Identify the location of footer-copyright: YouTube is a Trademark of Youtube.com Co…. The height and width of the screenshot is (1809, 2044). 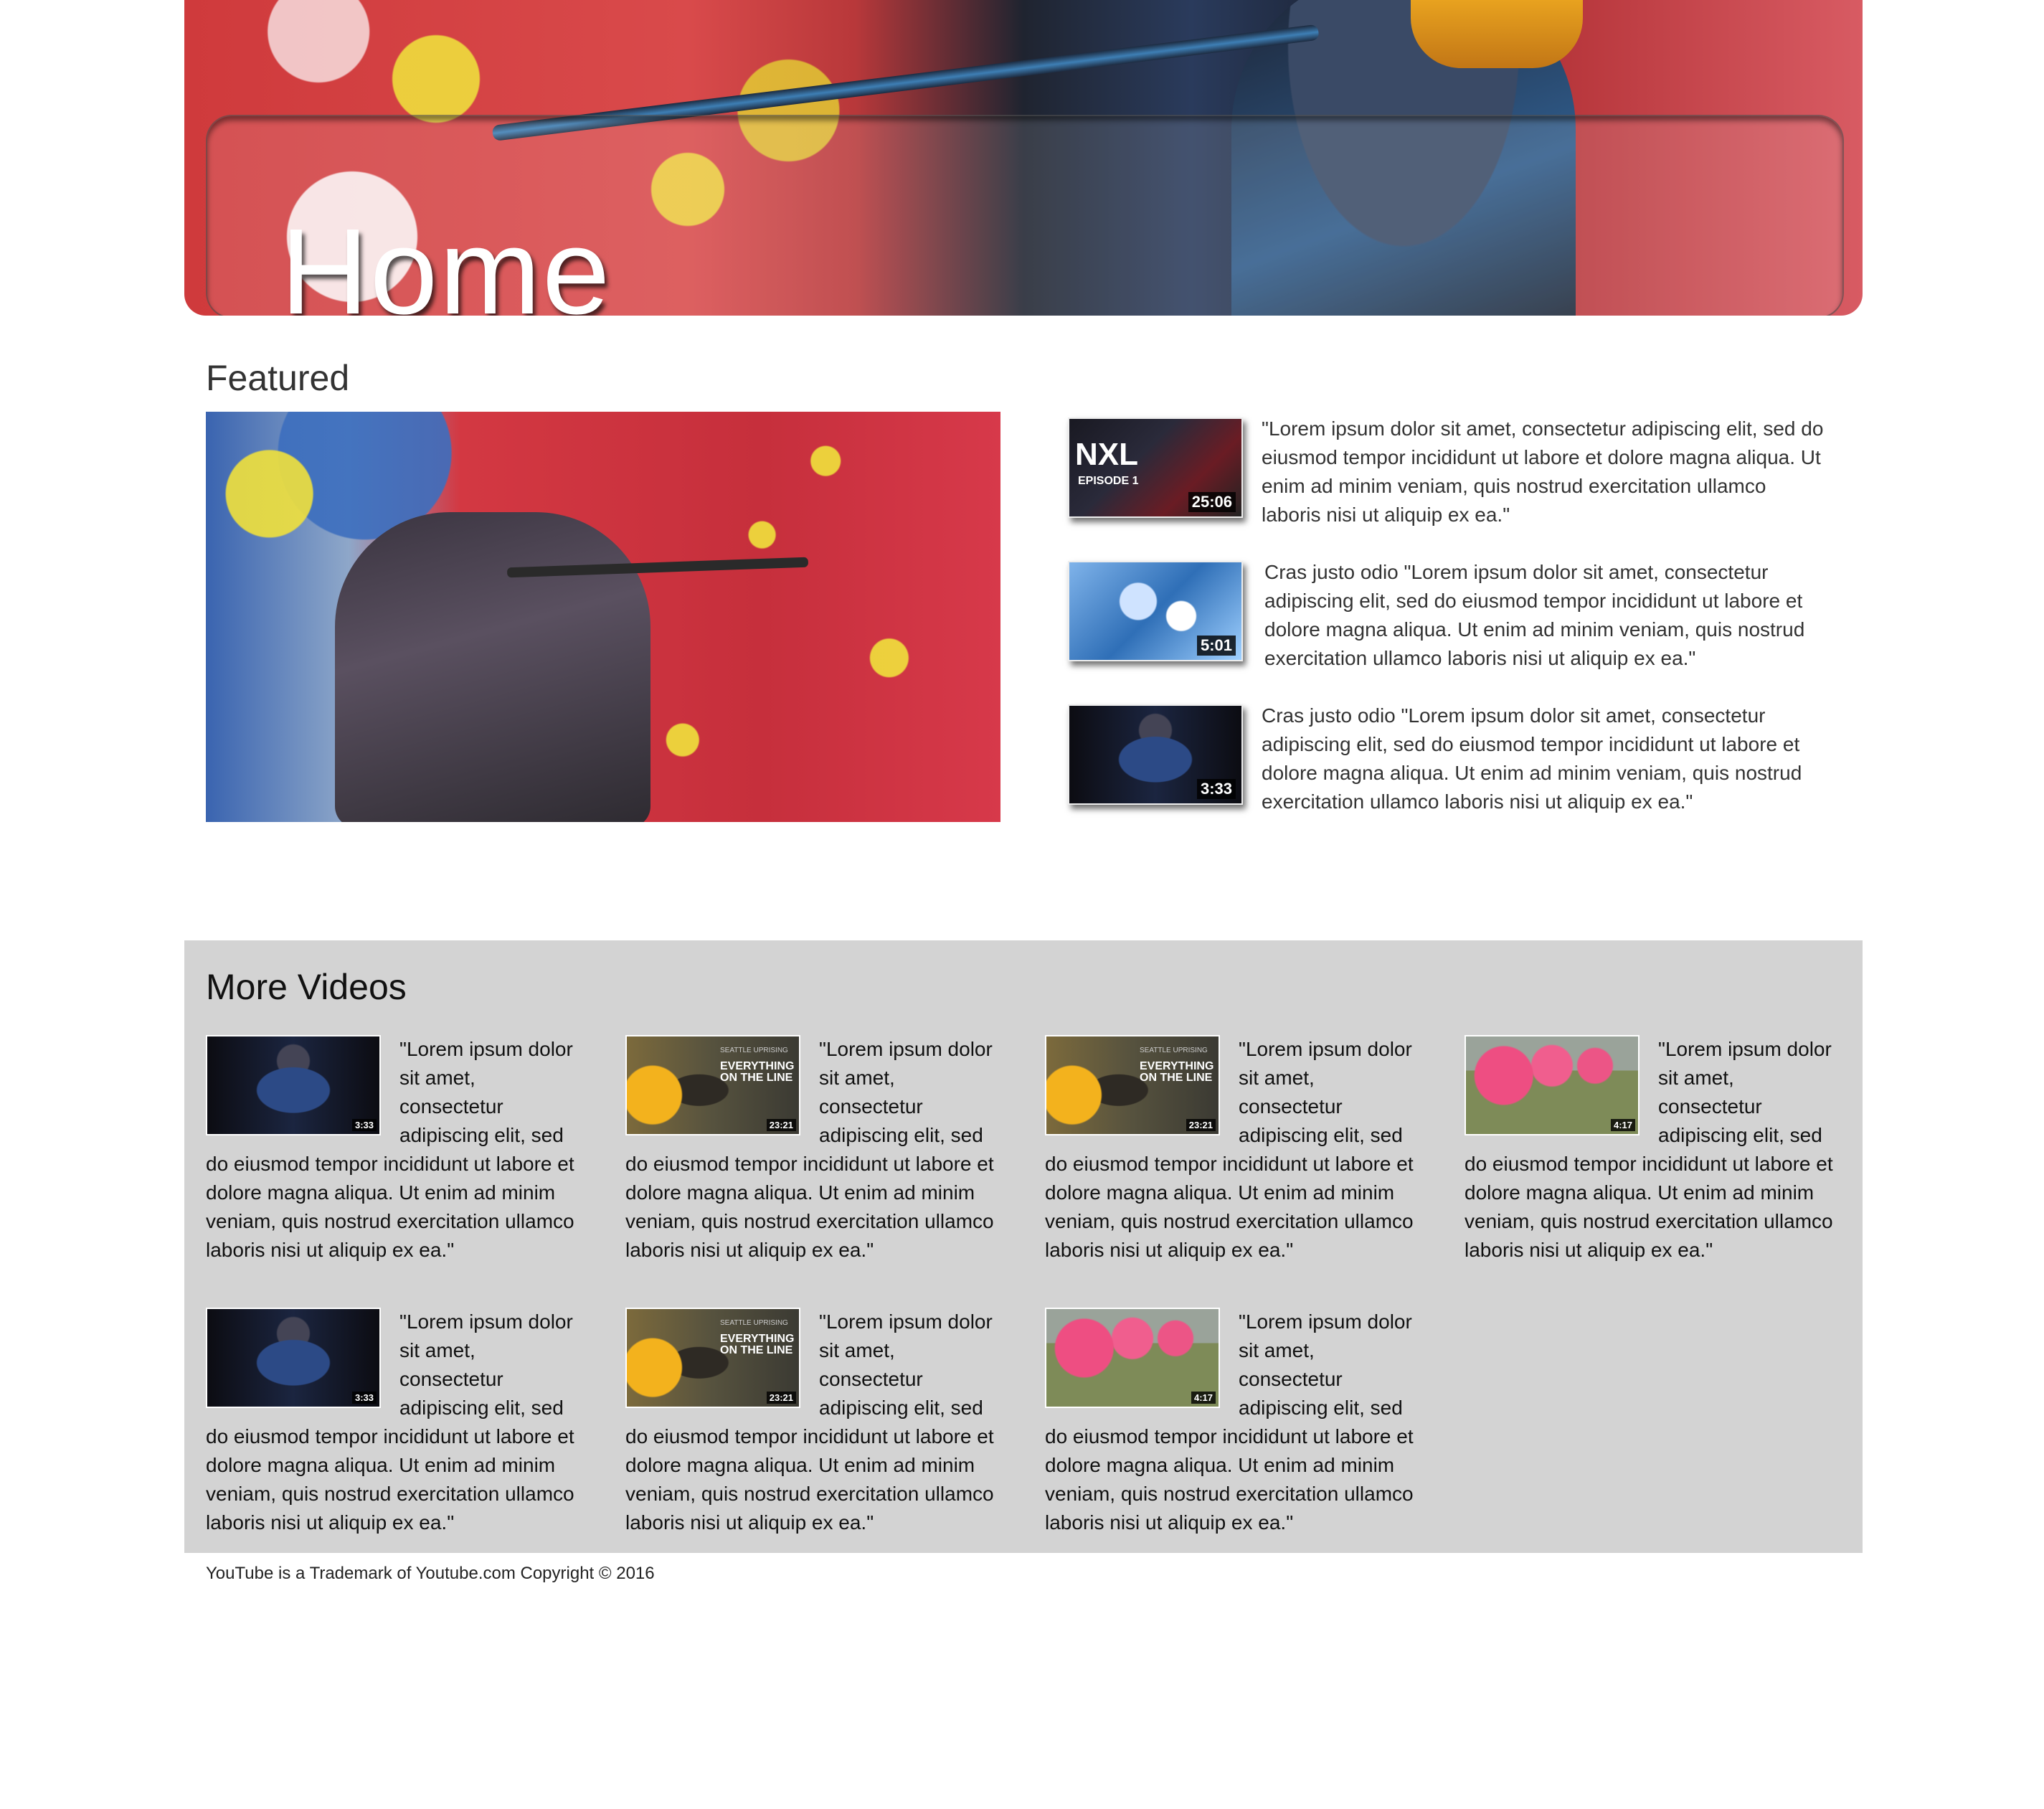
(430, 1573).